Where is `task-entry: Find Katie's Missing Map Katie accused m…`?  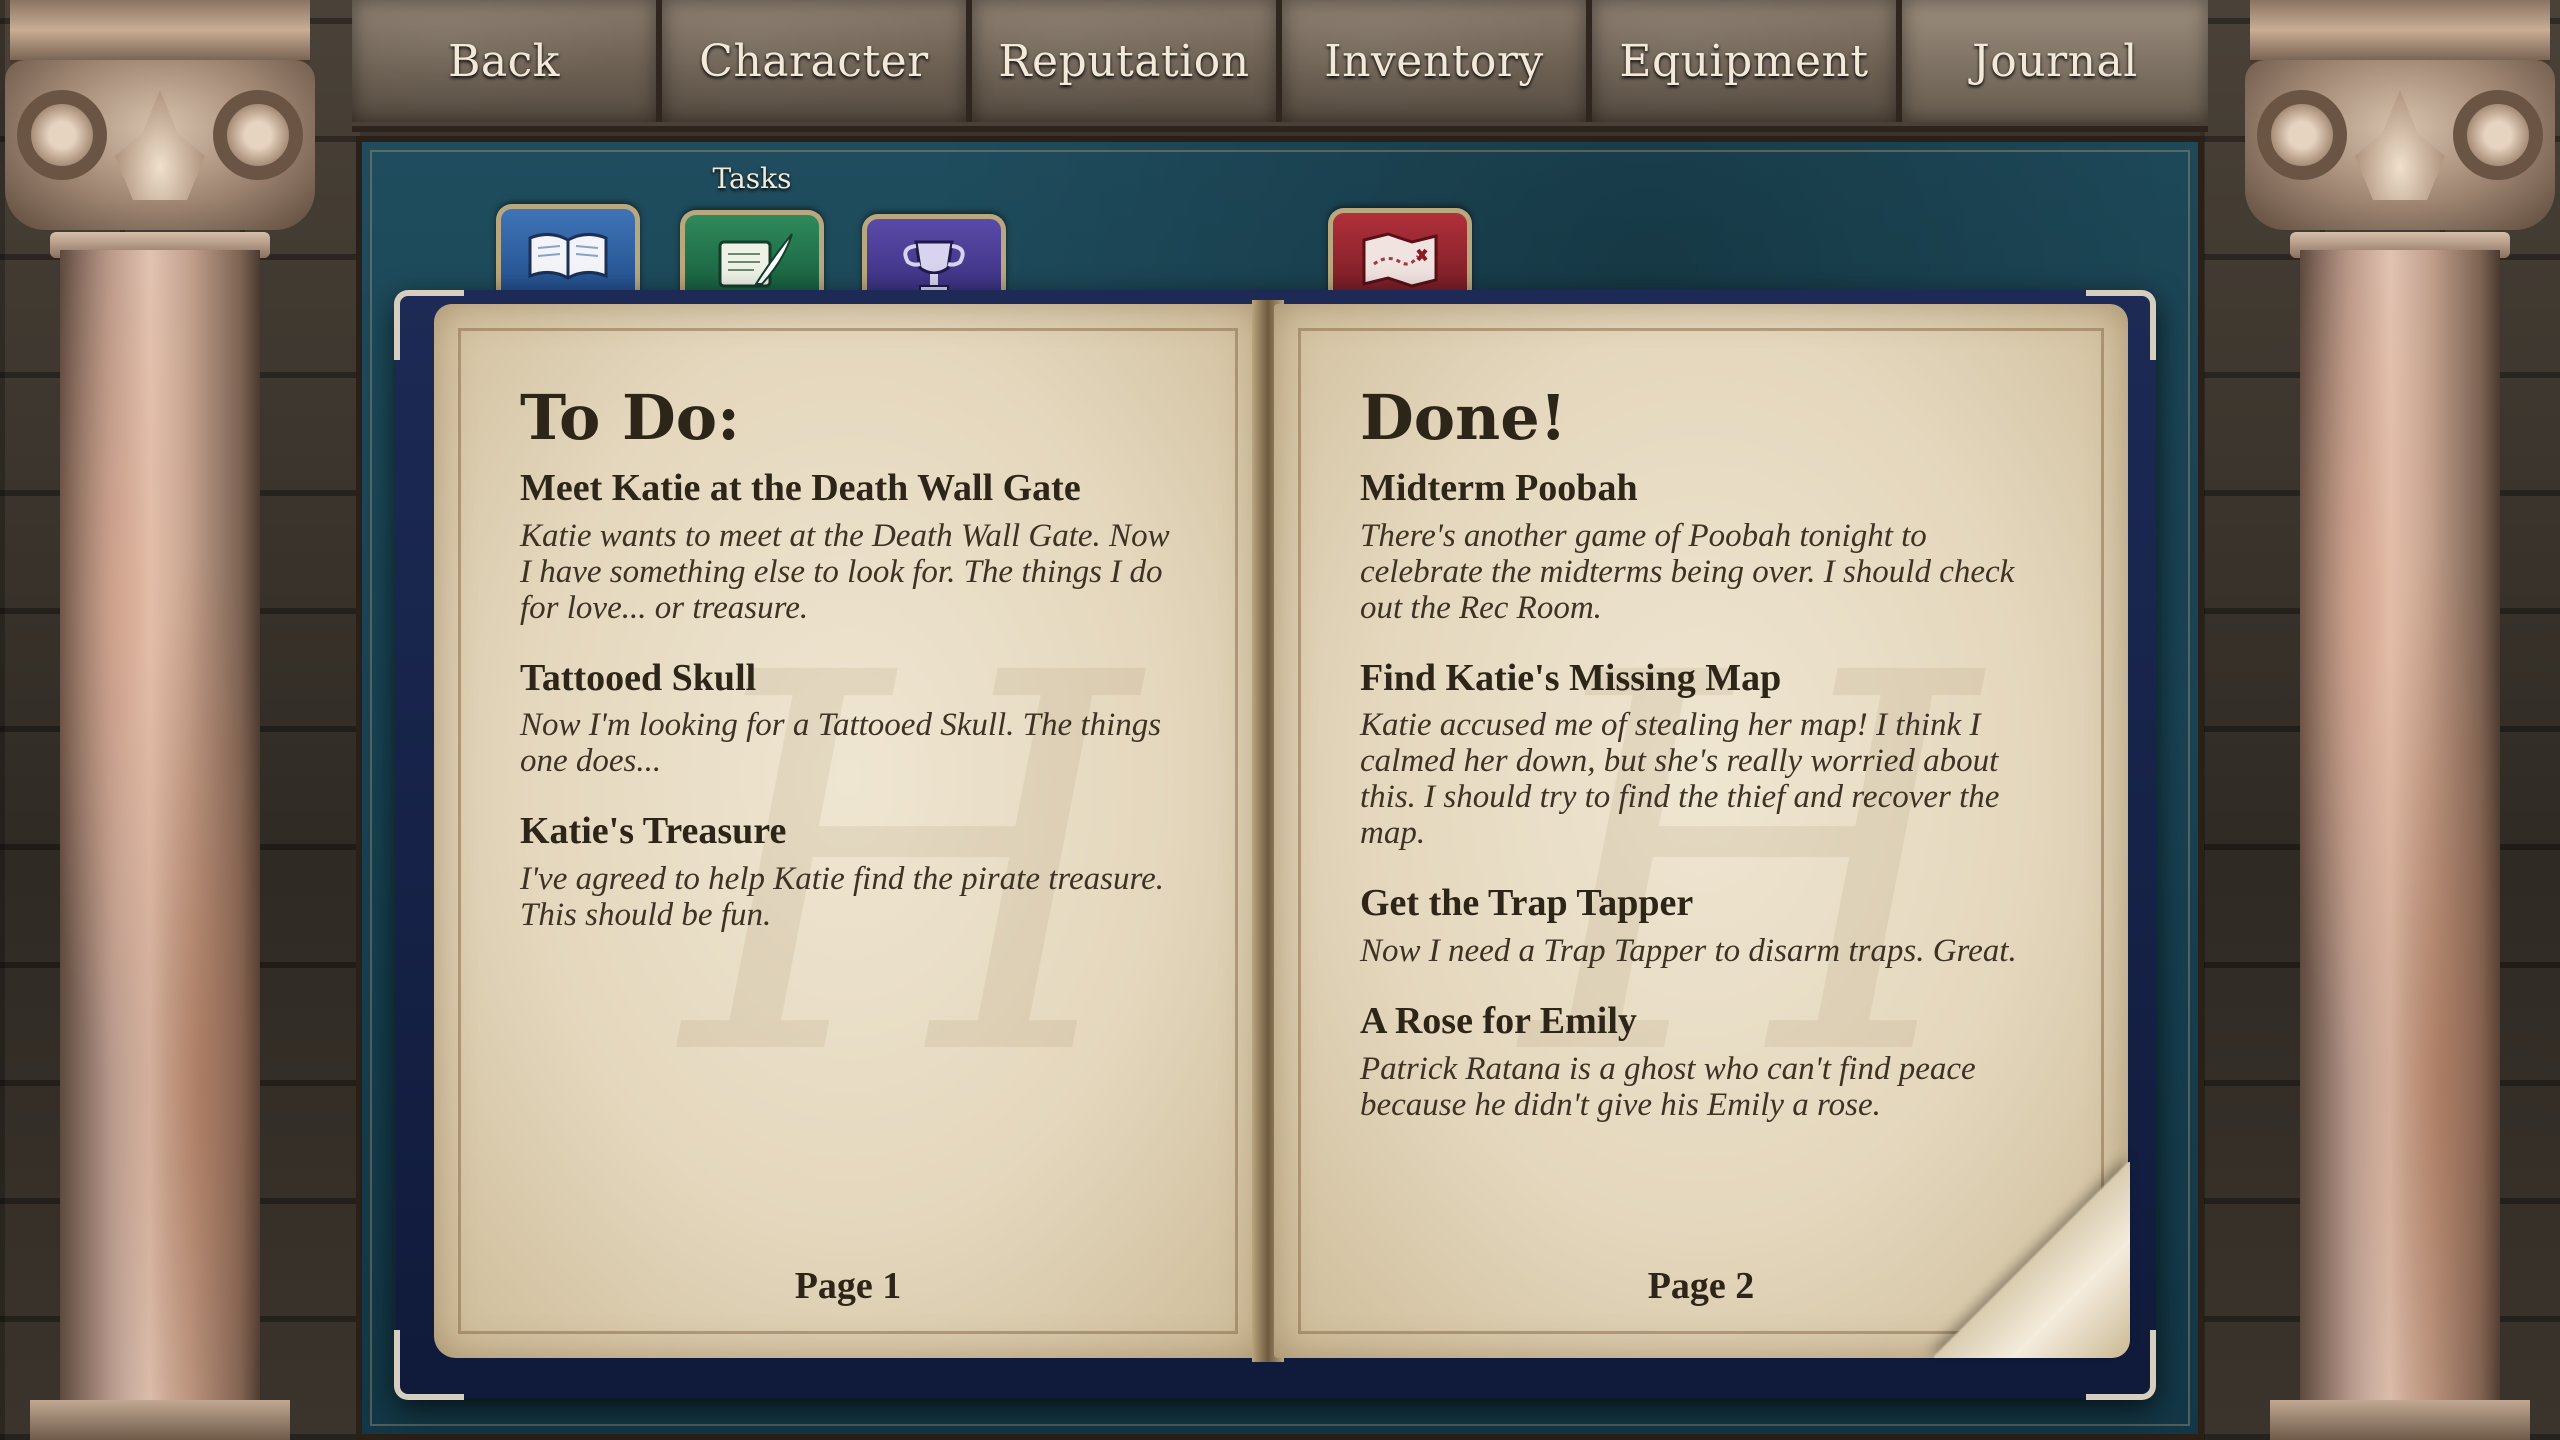
task-entry: Find Katie's Missing Map Katie accused m… is located at coordinates (1690, 754).